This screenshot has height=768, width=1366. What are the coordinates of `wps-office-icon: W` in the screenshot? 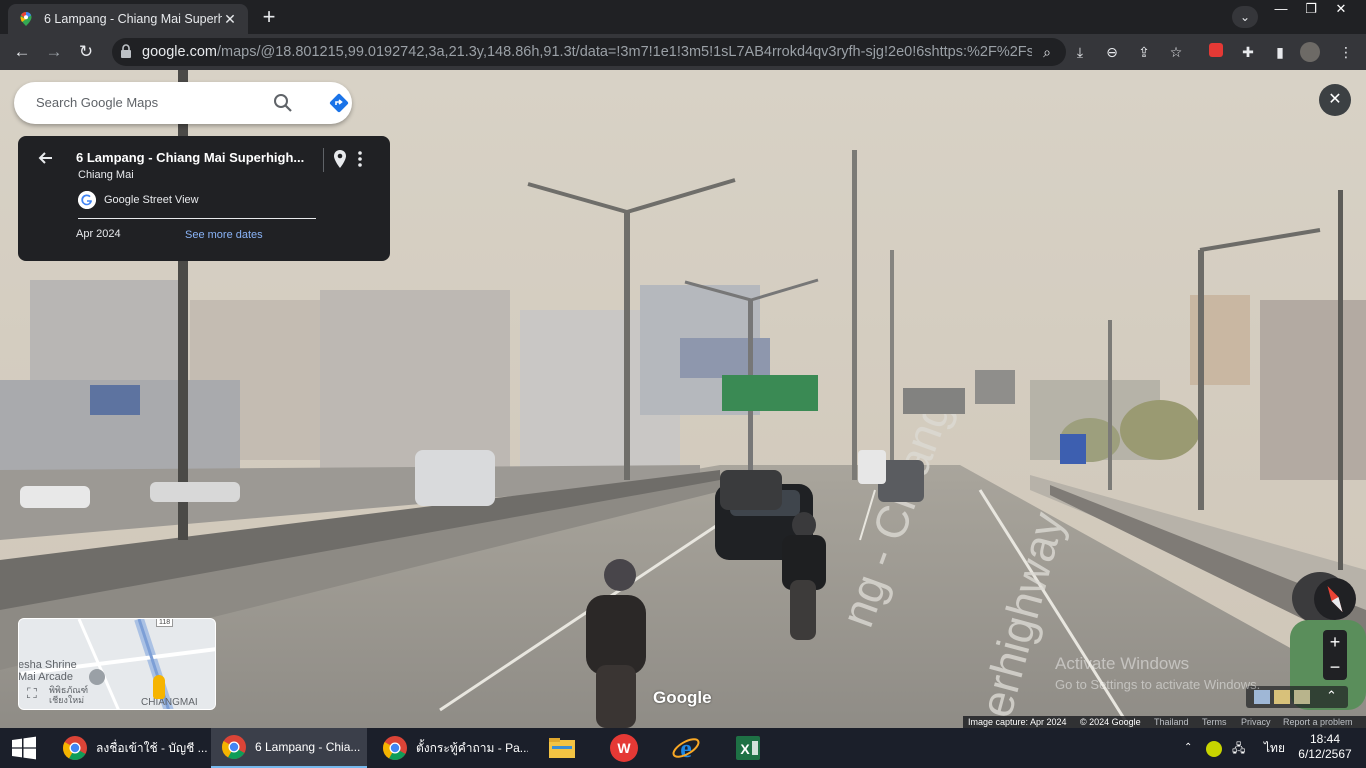 It's located at (624, 748).